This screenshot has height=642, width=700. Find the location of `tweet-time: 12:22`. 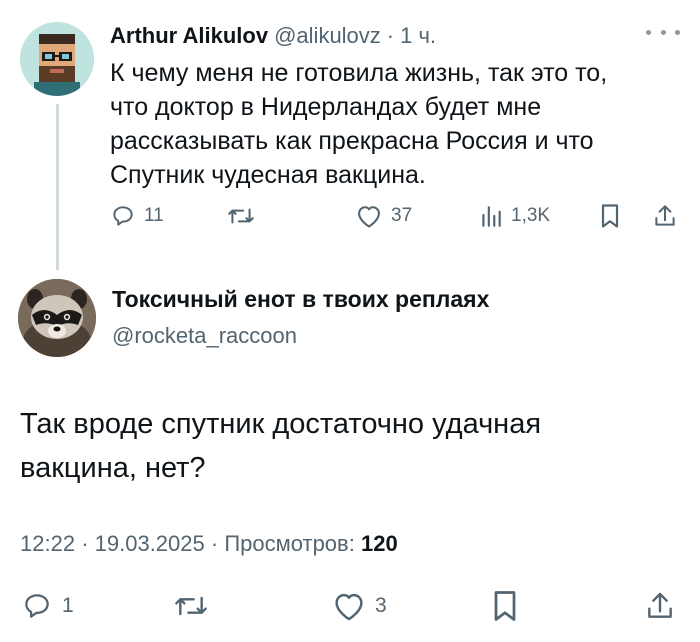

tweet-time: 12:22 is located at coordinates (47, 543).